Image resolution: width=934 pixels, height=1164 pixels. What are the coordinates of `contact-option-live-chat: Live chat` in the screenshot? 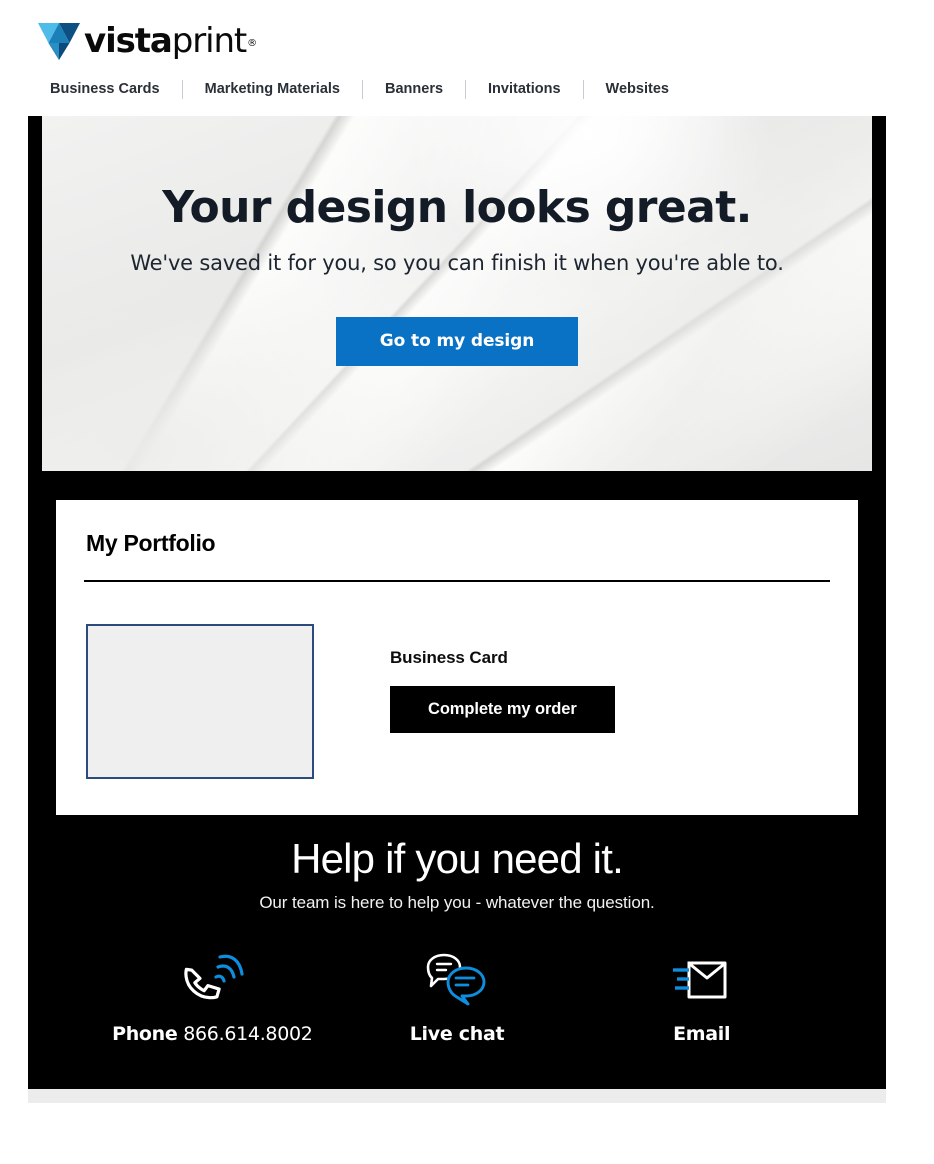 It's located at (457, 996).